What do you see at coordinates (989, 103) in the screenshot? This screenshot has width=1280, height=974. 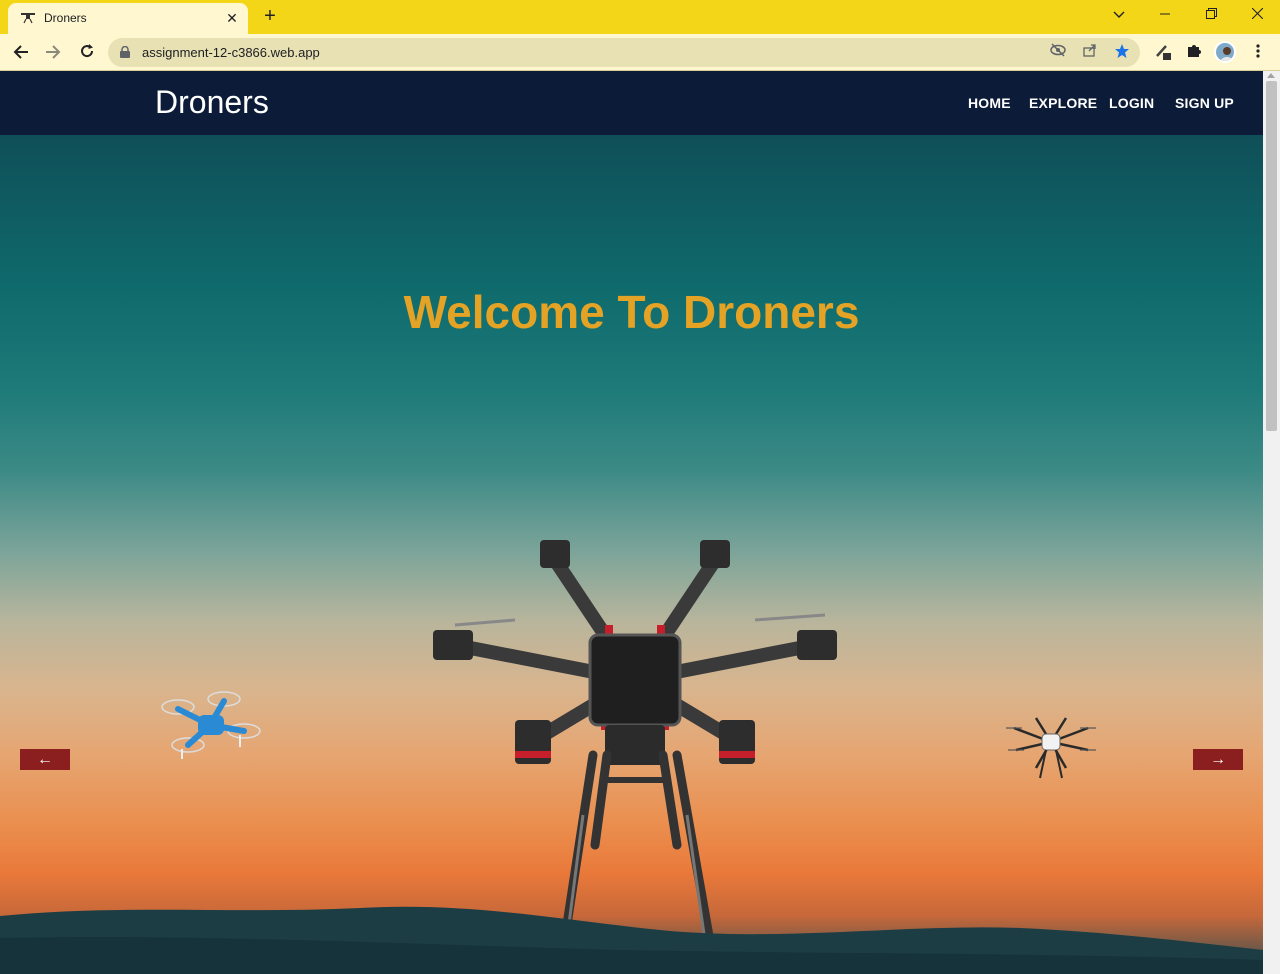 I see `nav-home: HOME` at bounding box center [989, 103].